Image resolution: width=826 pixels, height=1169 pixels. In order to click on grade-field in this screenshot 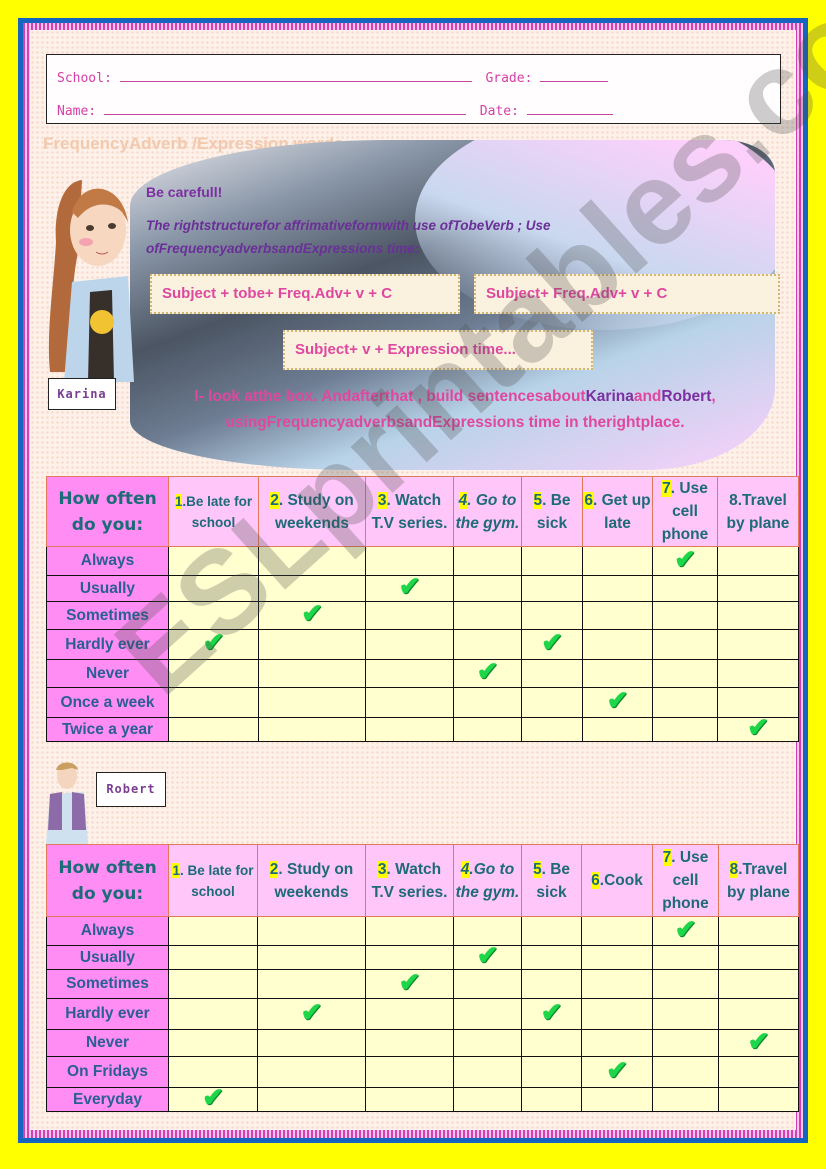, I will do `click(574, 75)`.